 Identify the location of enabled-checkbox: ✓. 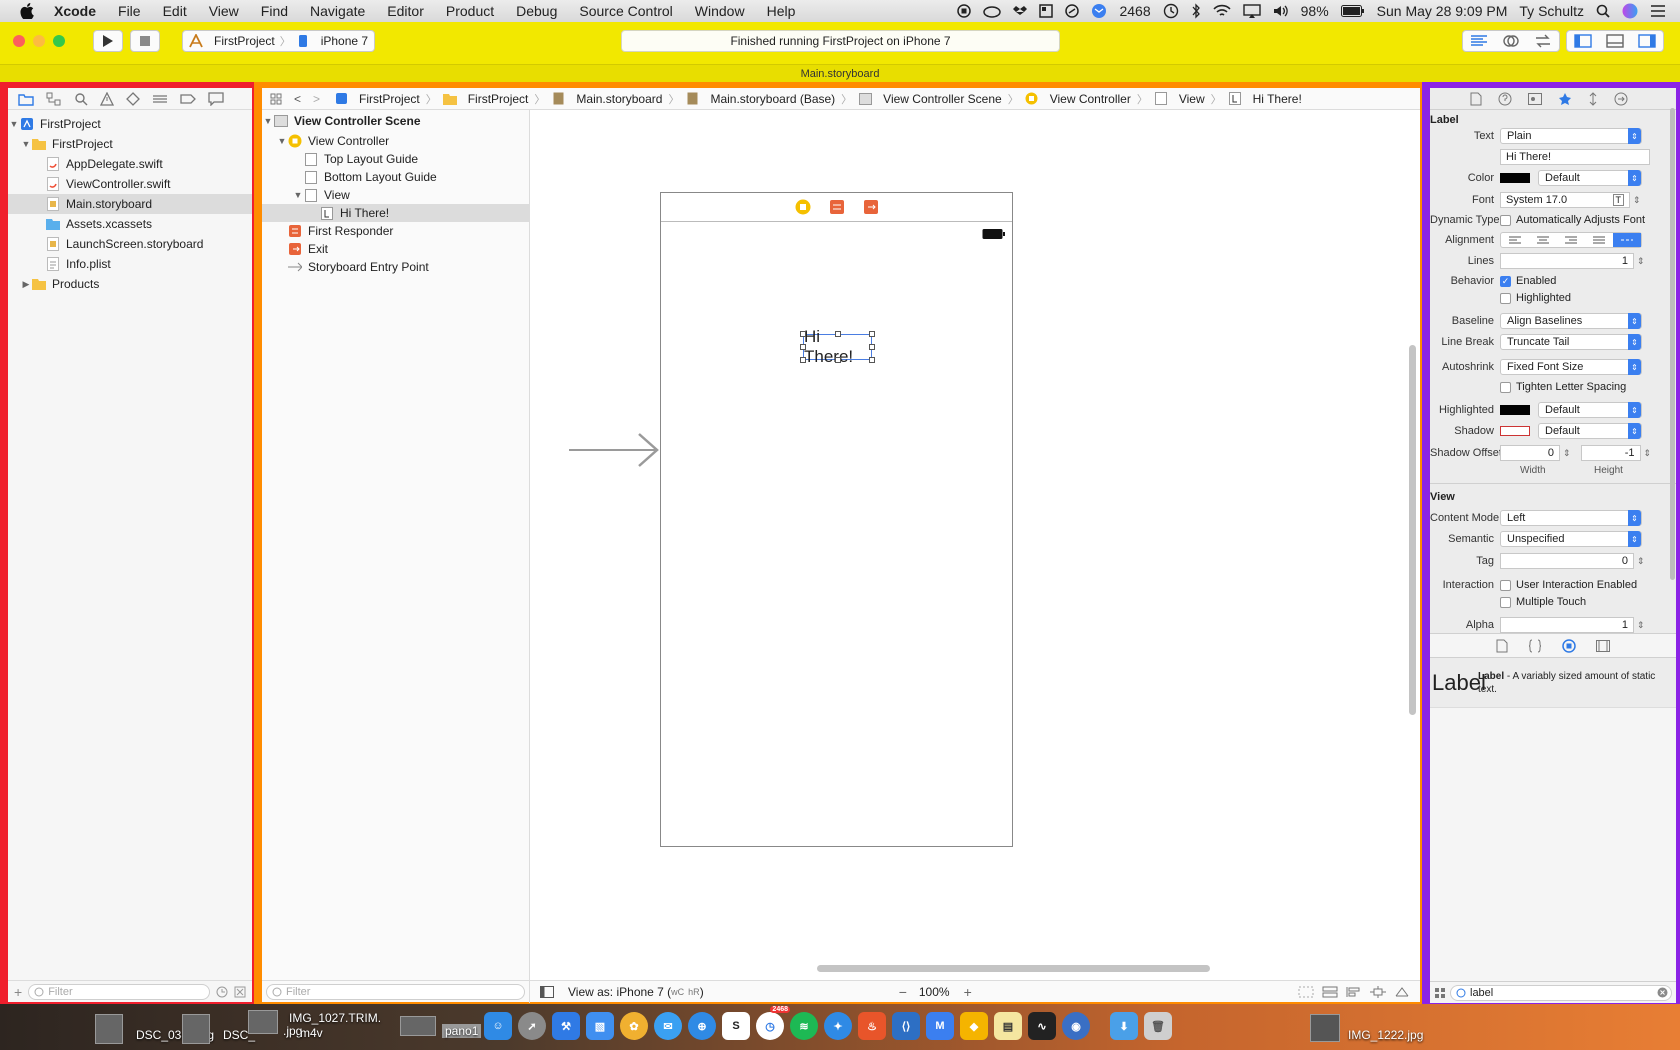
(1505, 281).